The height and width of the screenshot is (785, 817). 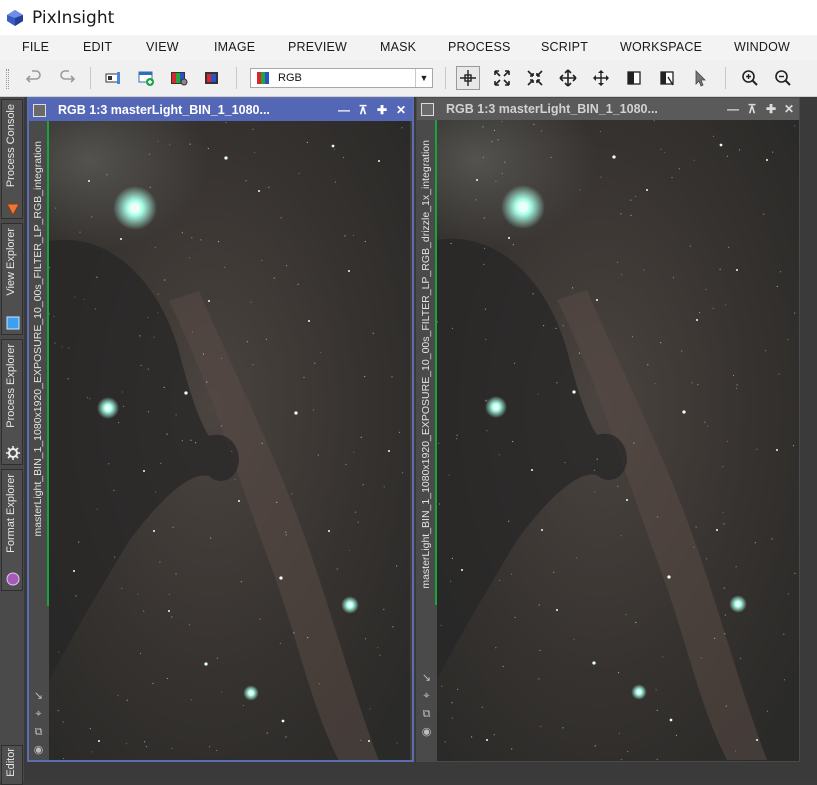 I want to click on tab-view-explorer: View Explorer, so click(x=12, y=279).